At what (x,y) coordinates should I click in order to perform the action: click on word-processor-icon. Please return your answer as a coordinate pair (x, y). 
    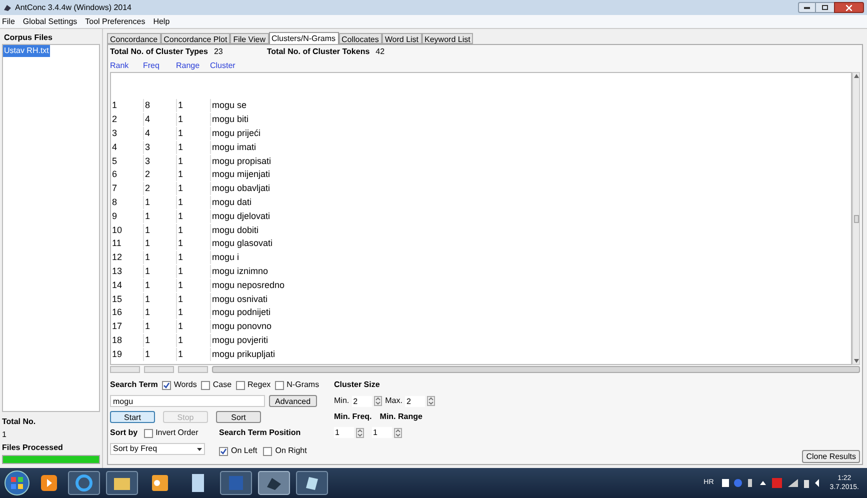
    Looking at the image, I should click on (236, 483).